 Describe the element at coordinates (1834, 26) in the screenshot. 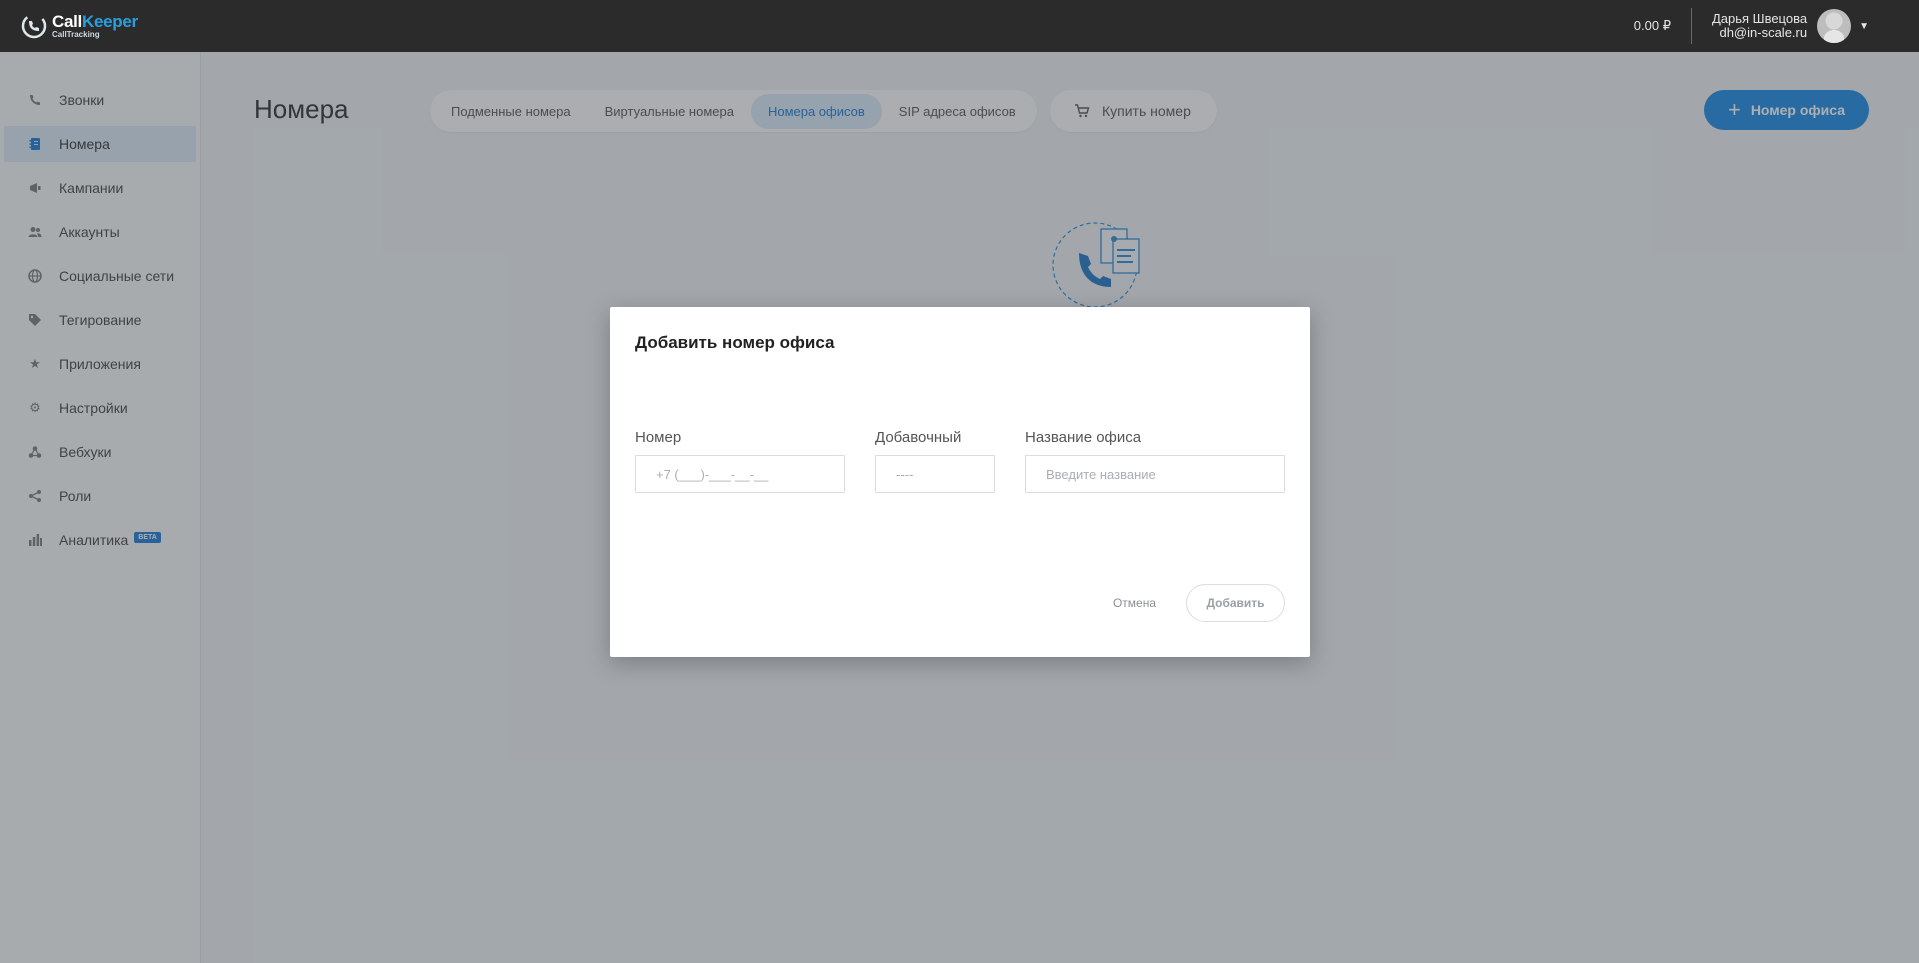

I see `avatar` at that location.